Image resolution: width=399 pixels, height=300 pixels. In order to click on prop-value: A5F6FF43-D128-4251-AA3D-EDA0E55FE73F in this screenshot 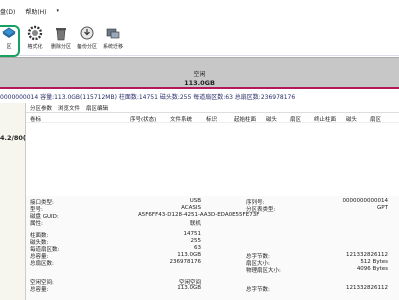, I will do `click(199, 215)`.